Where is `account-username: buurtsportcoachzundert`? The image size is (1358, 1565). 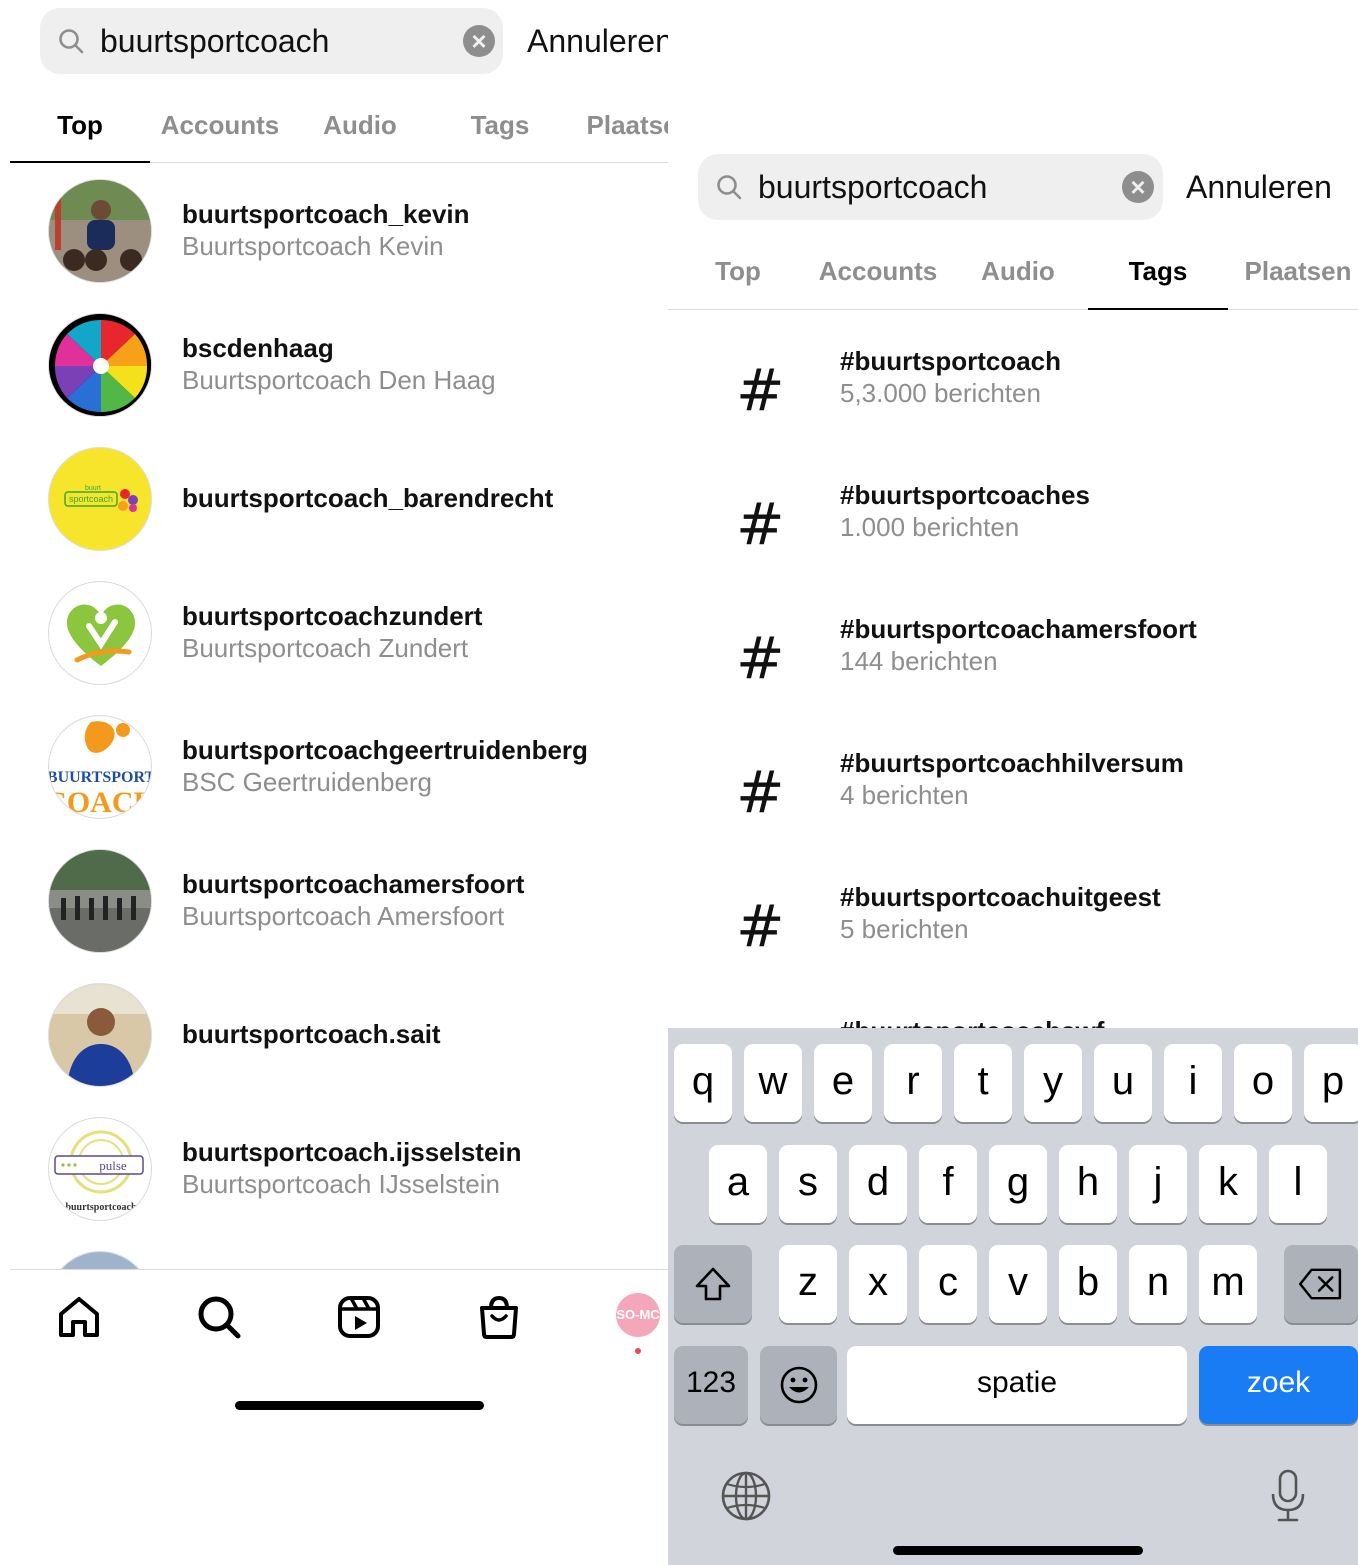 account-username: buurtsportcoachzundert is located at coordinates (332, 616).